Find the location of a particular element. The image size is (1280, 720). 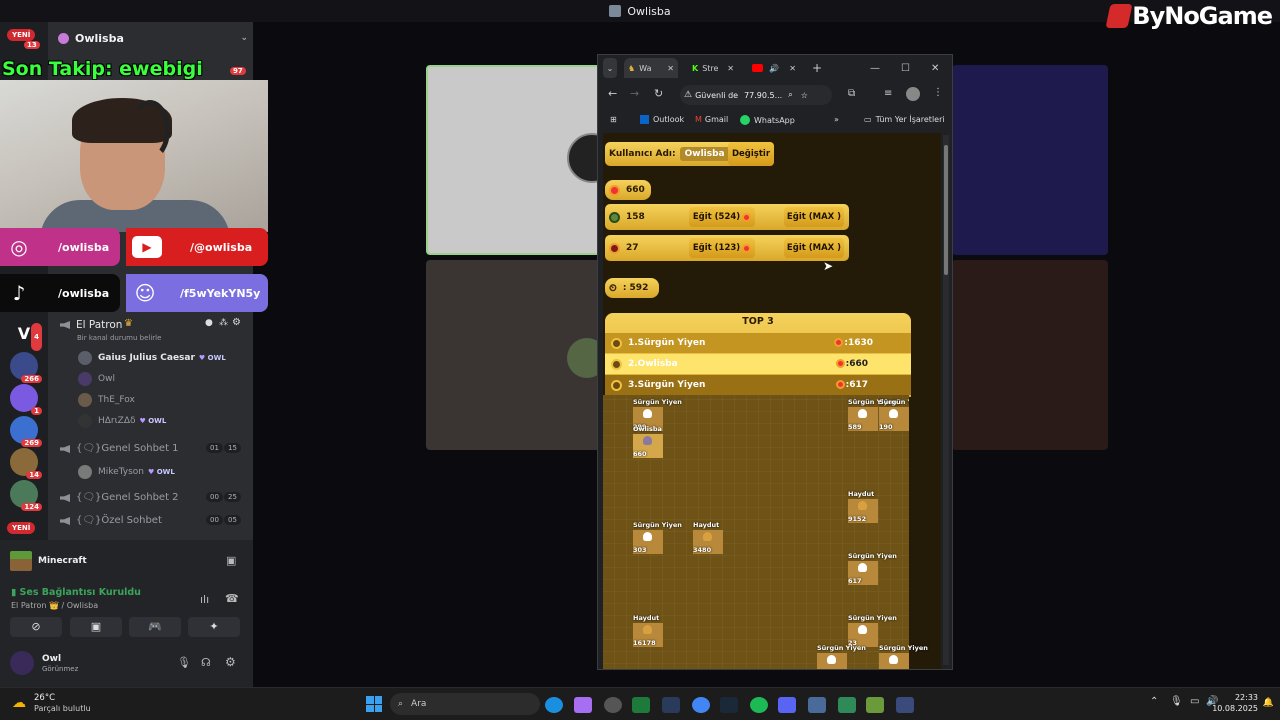

train-button: Eğit (524) is located at coordinates (722, 217).